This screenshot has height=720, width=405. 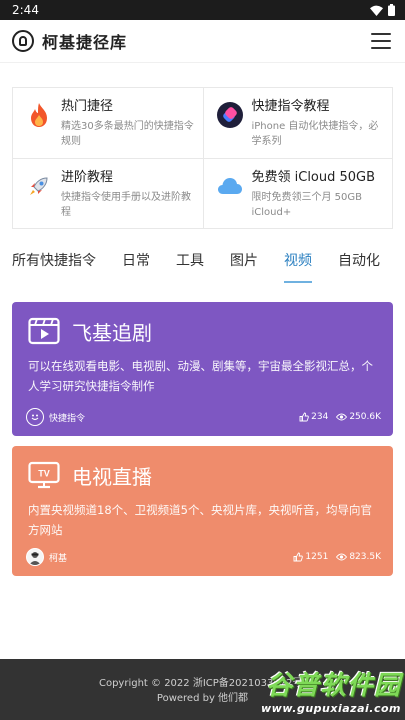 I want to click on grid-item-title: 快捷指令教程, so click(x=290, y=106).